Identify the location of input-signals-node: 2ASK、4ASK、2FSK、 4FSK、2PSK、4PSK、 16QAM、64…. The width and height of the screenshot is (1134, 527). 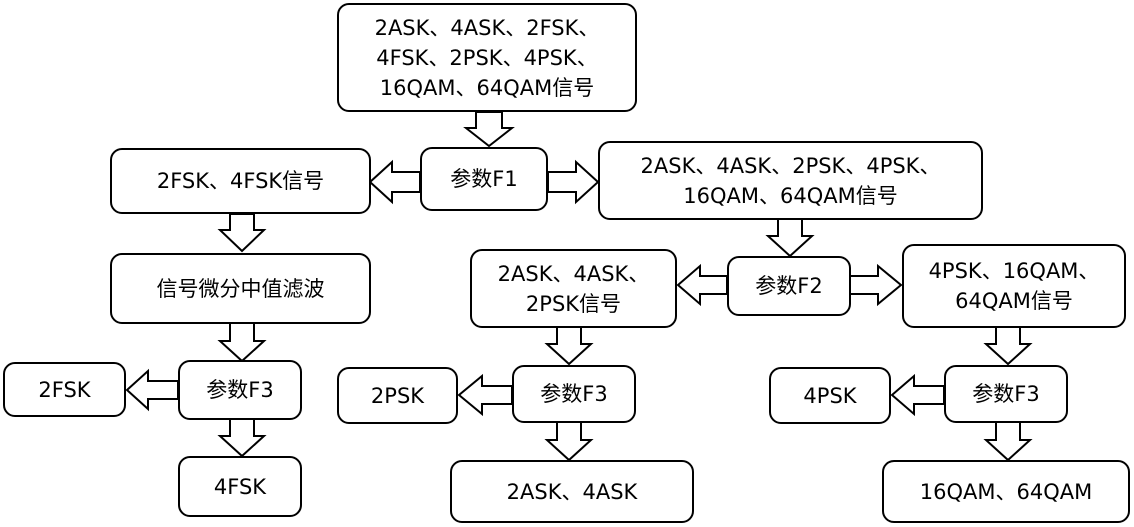
(487, 57).